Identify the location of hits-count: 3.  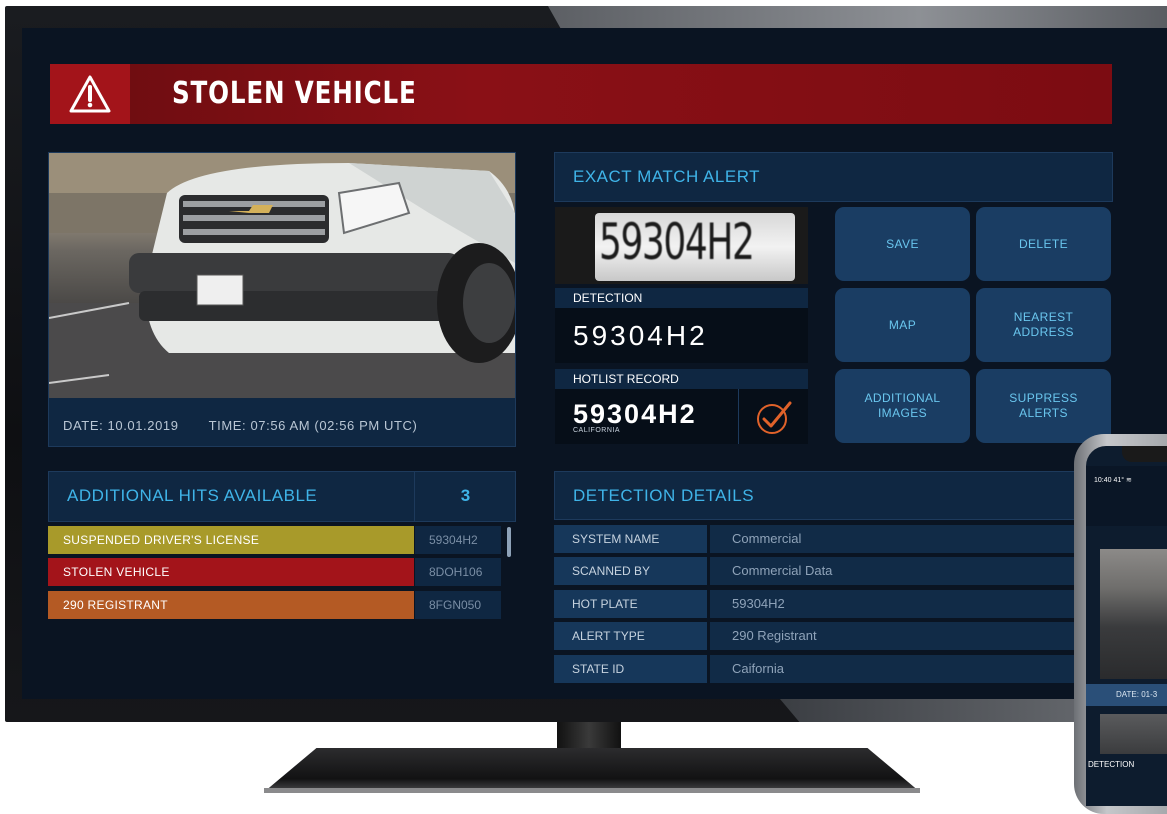
(465, 495).